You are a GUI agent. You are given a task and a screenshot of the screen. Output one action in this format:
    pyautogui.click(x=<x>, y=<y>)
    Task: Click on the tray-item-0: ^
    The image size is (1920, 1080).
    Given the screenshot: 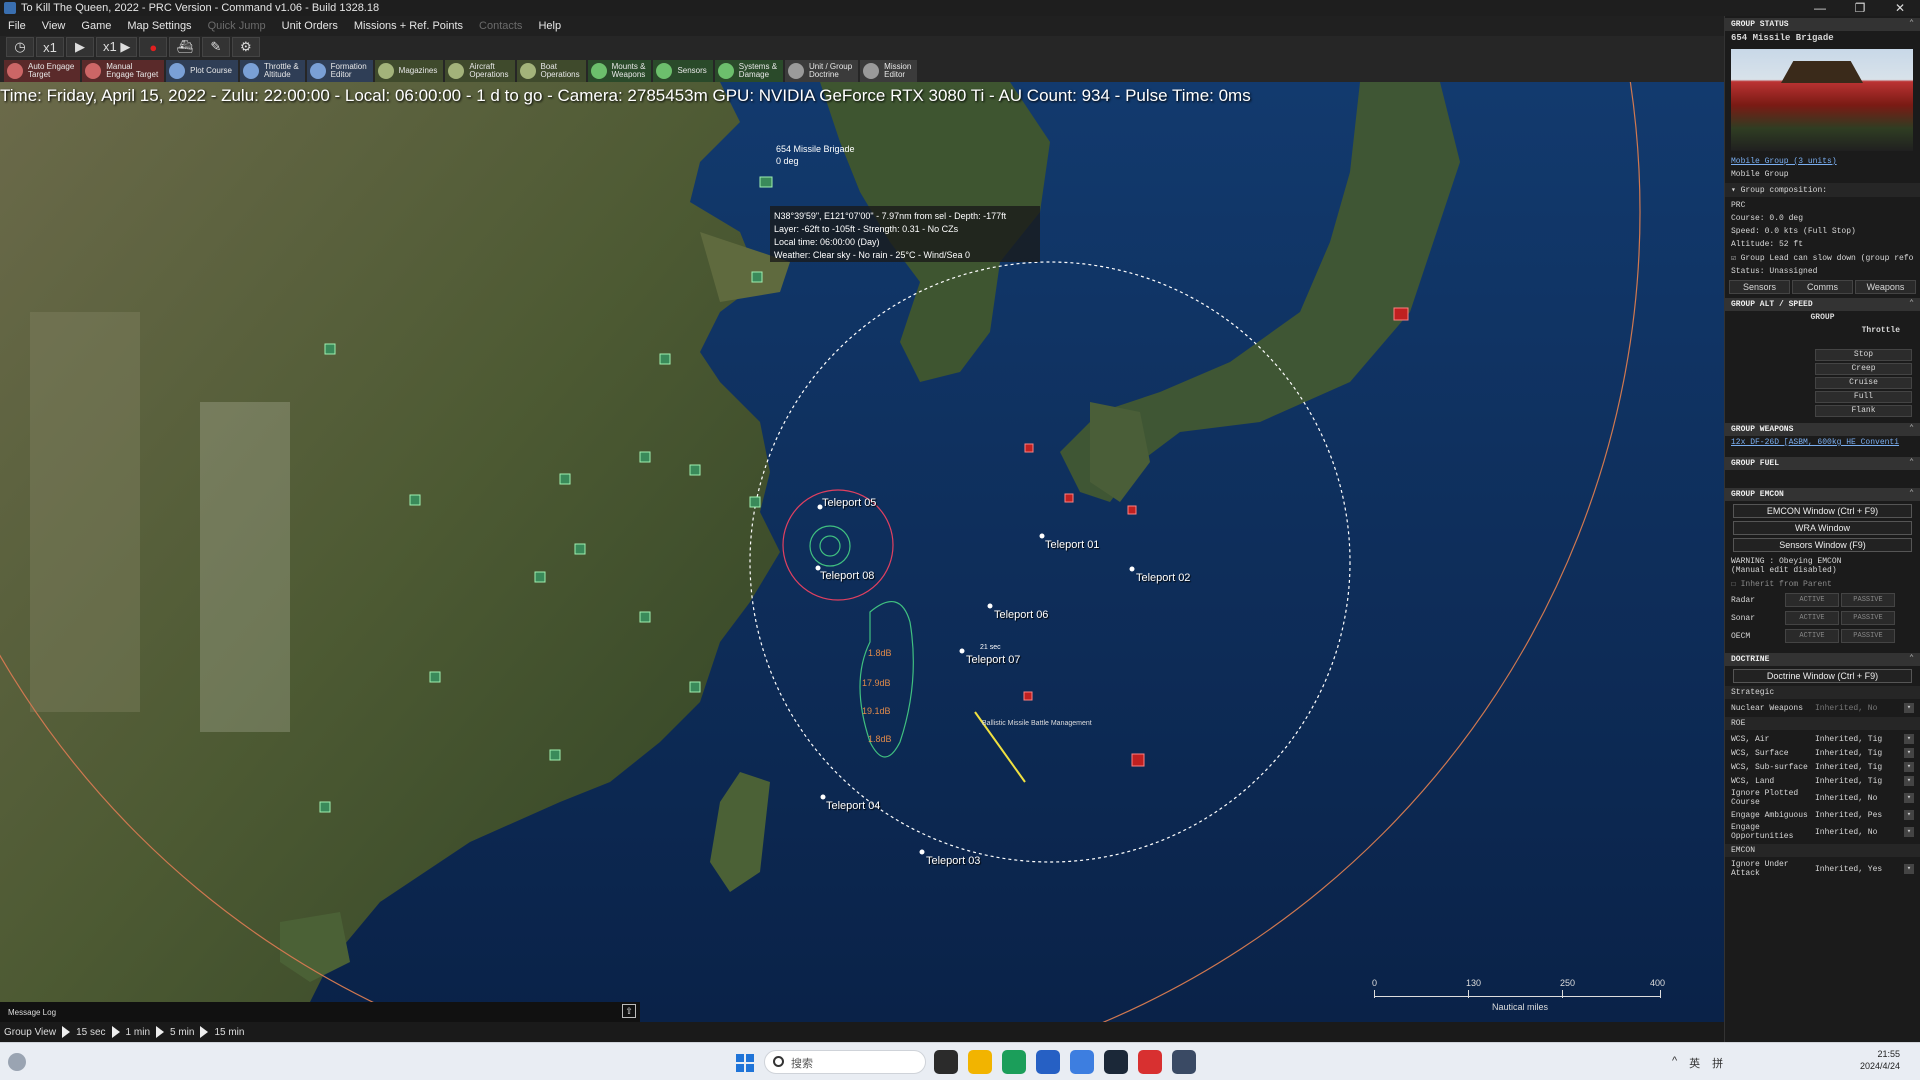 What is the action you would take?
    pyautogui.click(x=1674, y=1063)
    